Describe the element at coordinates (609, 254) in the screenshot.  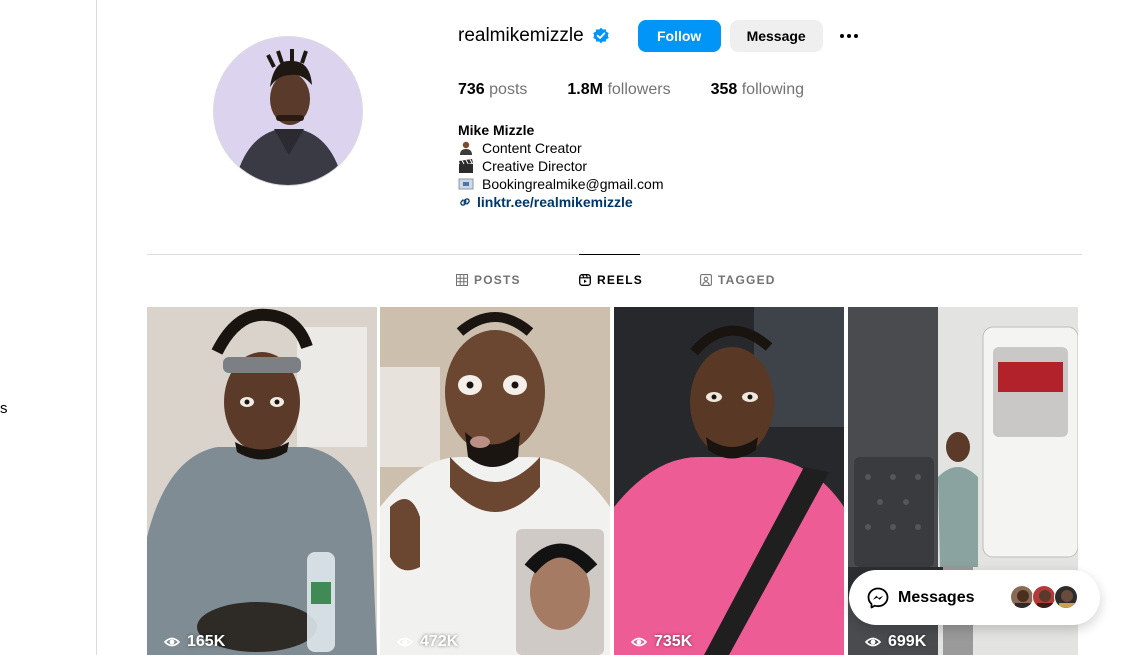
I see `active-tab-indicator` at that location.